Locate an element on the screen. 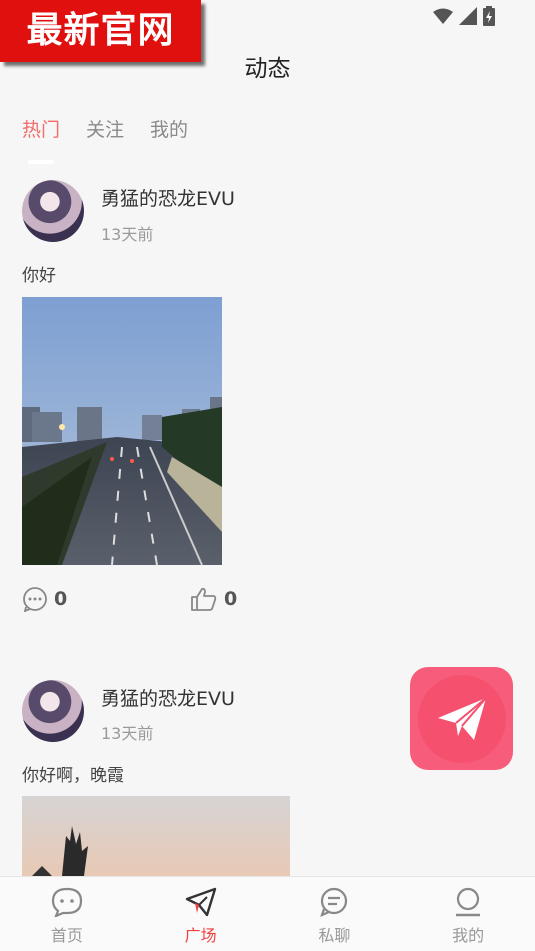 The height and width of the screenshot is (951, 535). message-icon is located at coordinates (334, 902).